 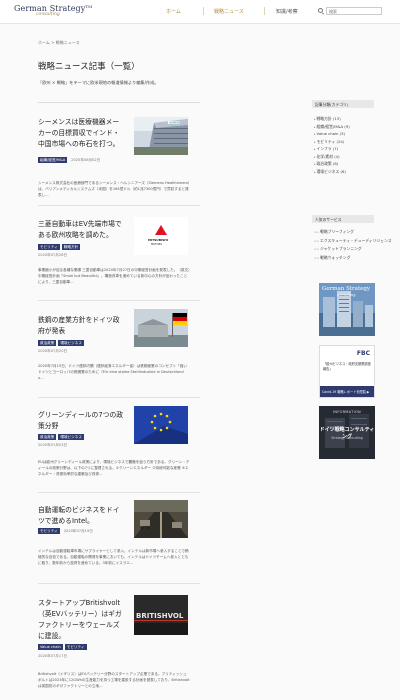 What do you see at coordinates (287, 11) in the screenshot?
I see `nav-knowledge: 知識/考察` at bounding box center [287, 11].